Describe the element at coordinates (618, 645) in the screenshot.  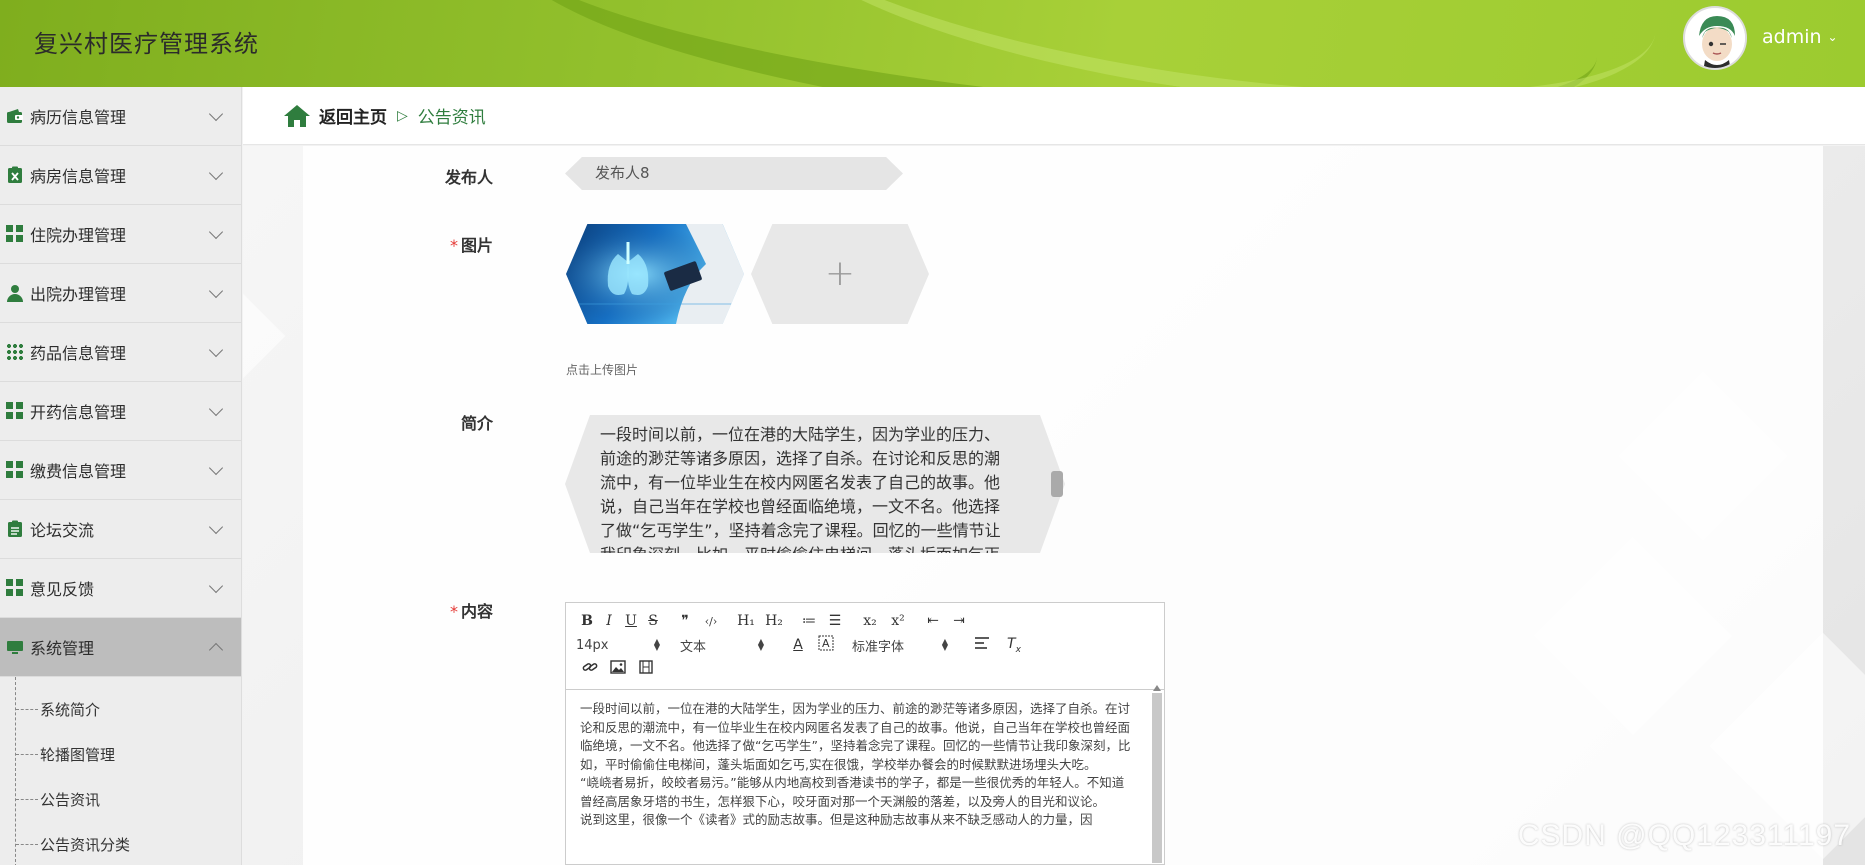
I see `font-size-select: 14px ▲ ▼` at that location.